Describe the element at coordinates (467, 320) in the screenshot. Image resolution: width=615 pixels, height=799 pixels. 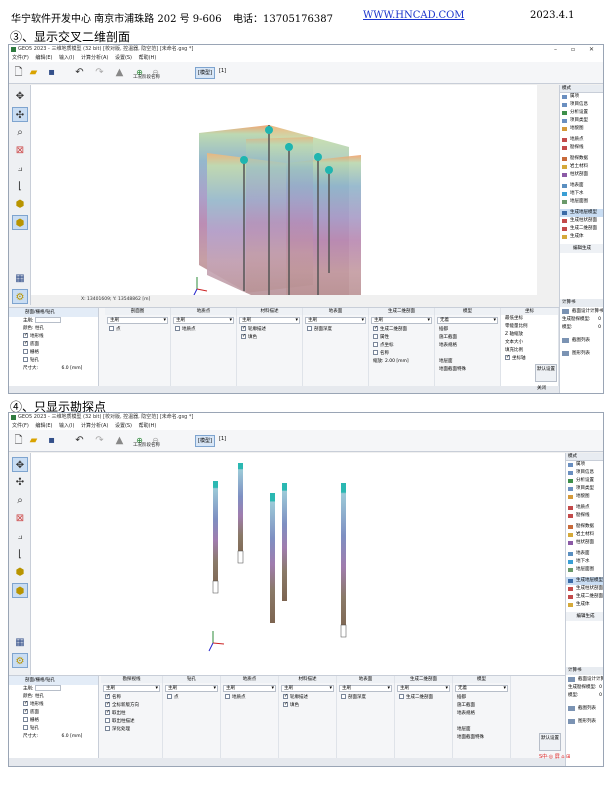
I see `model-select: 无着` at that location.